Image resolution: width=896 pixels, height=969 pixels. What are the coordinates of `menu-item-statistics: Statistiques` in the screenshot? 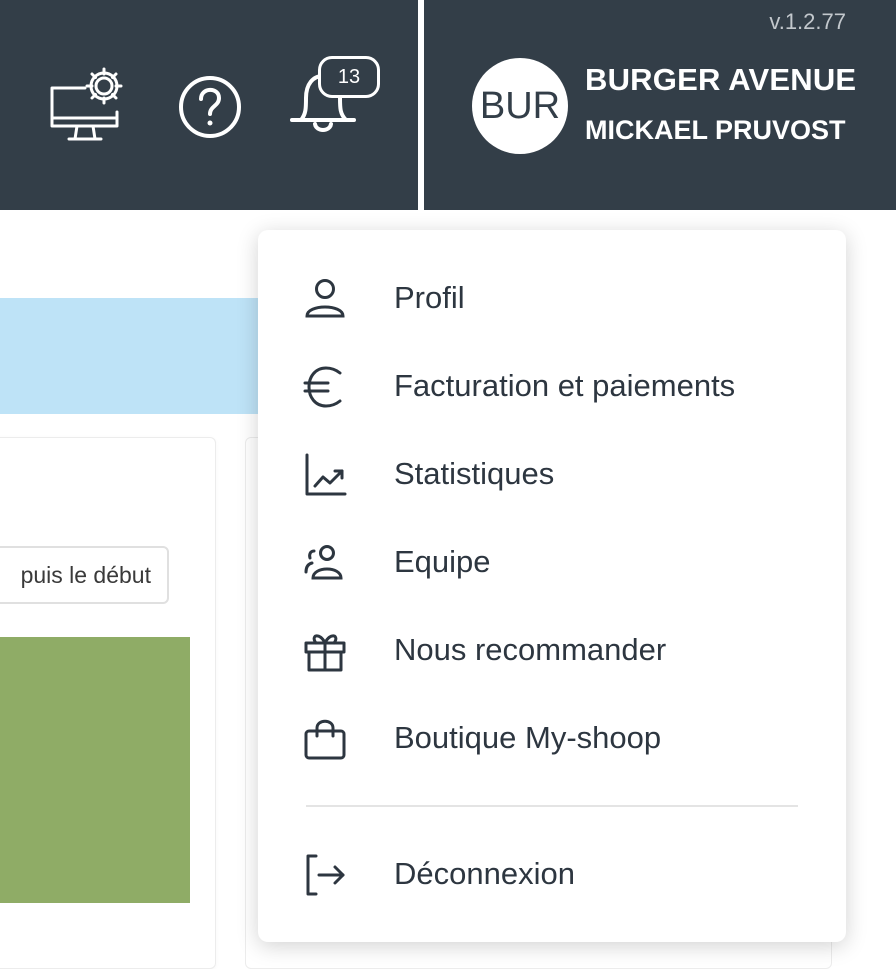 It's located at (552, 474).